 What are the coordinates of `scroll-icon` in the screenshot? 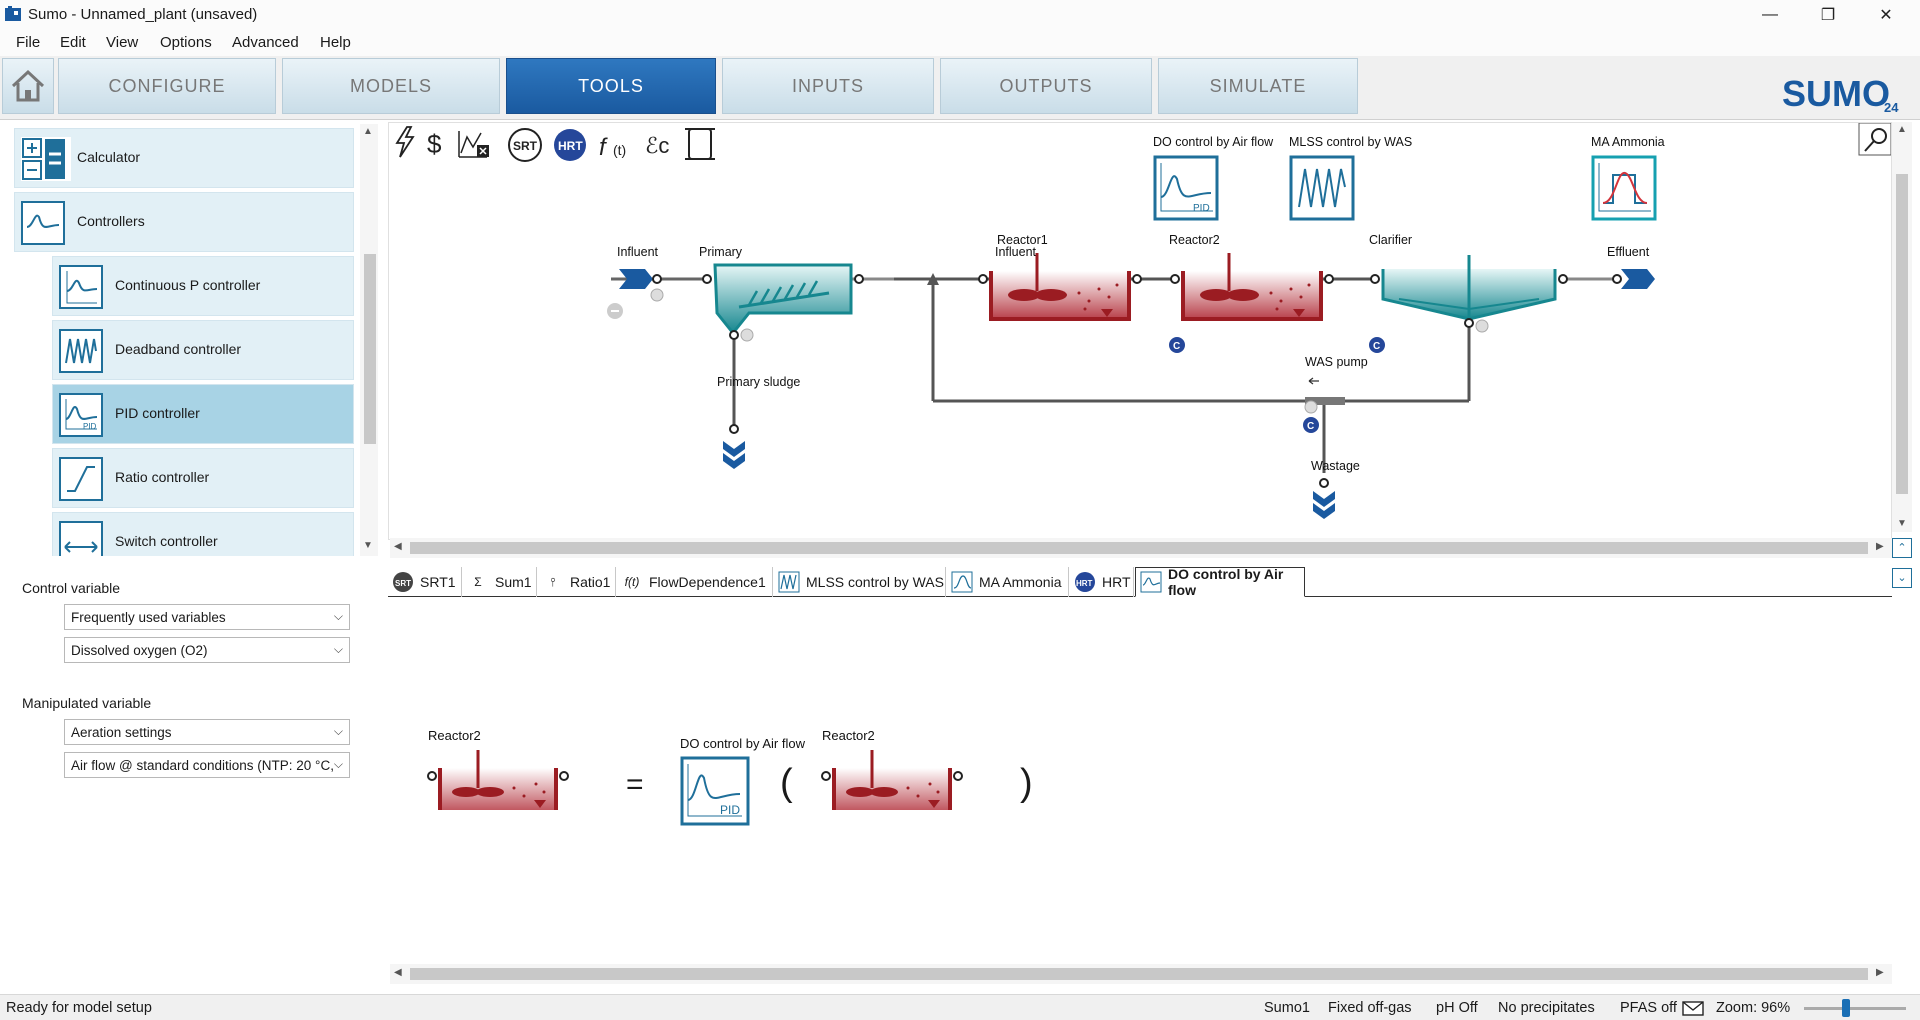 It's located at (700, 144).